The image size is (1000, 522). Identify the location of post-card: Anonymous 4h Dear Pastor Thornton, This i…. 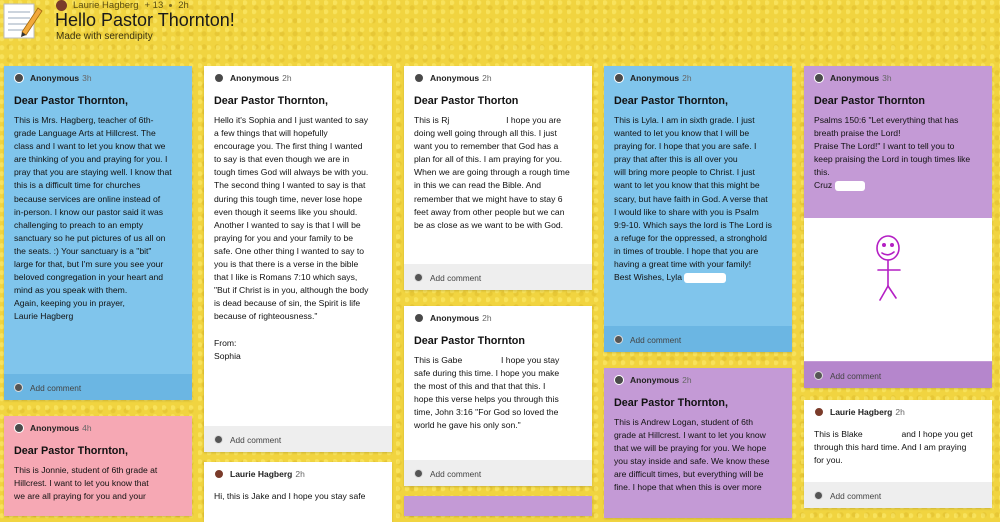
(98, 466).